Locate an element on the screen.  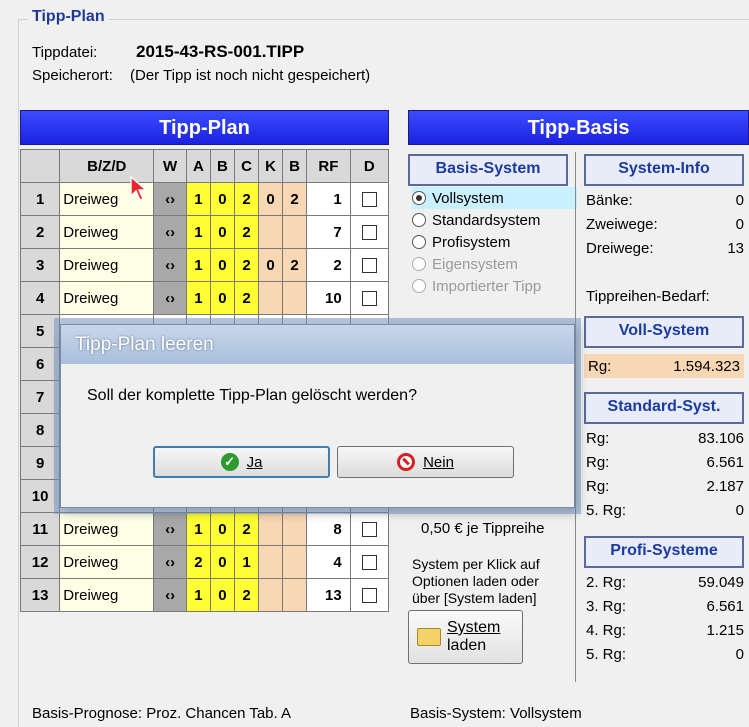
rf-cell: 4 is located at coordinates (328, 562).